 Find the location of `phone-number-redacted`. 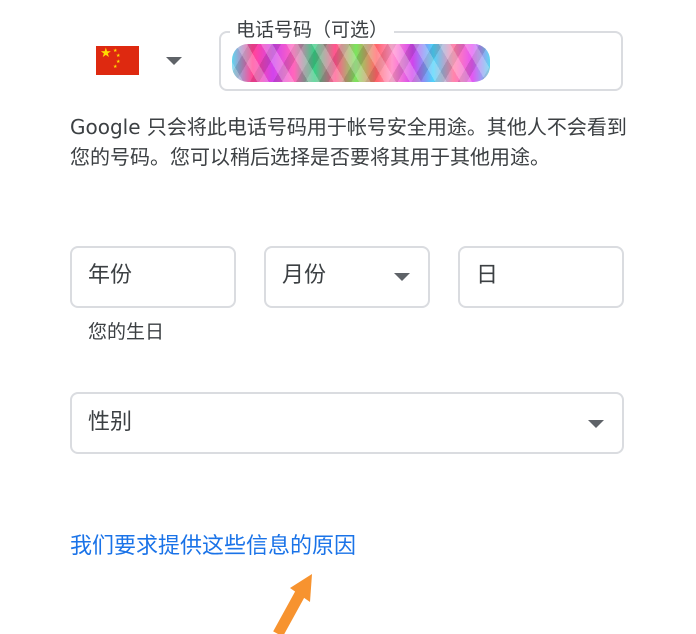

phone-number-redacted is located at coordinates (361, 63).